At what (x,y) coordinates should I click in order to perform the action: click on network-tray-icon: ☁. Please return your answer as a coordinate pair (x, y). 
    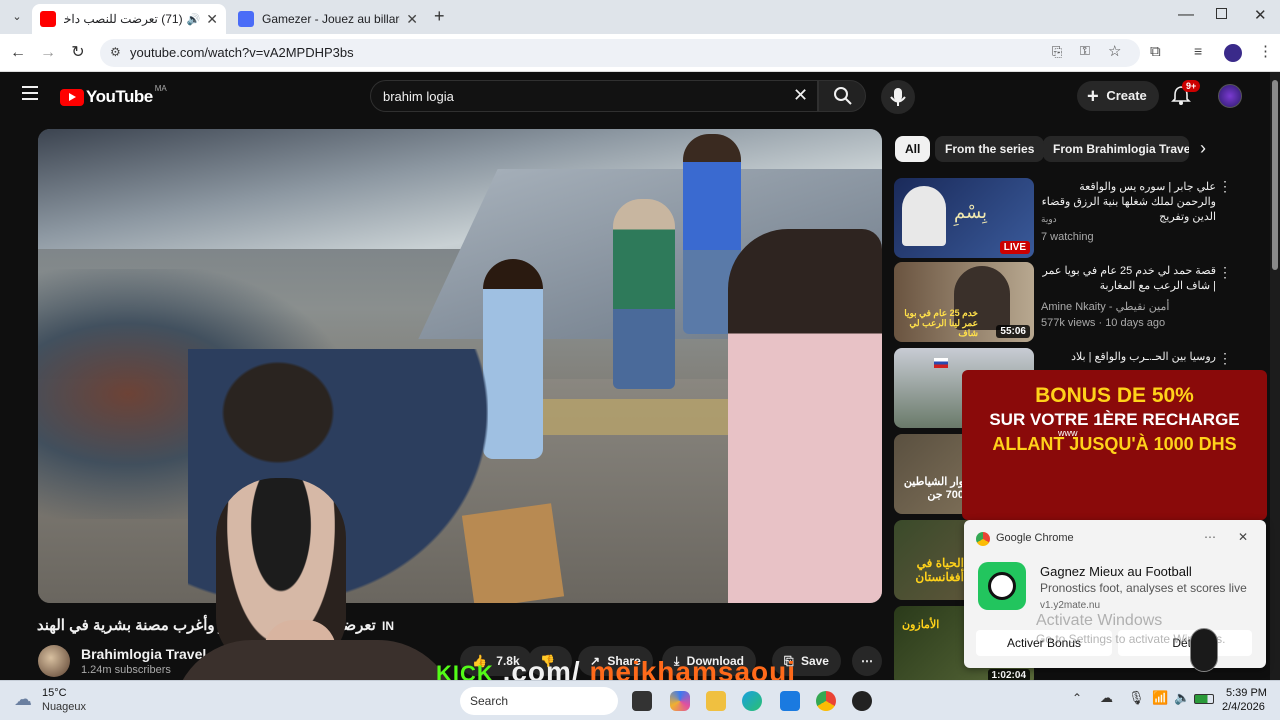
    Looking at the image, I should click on (1106, 698).